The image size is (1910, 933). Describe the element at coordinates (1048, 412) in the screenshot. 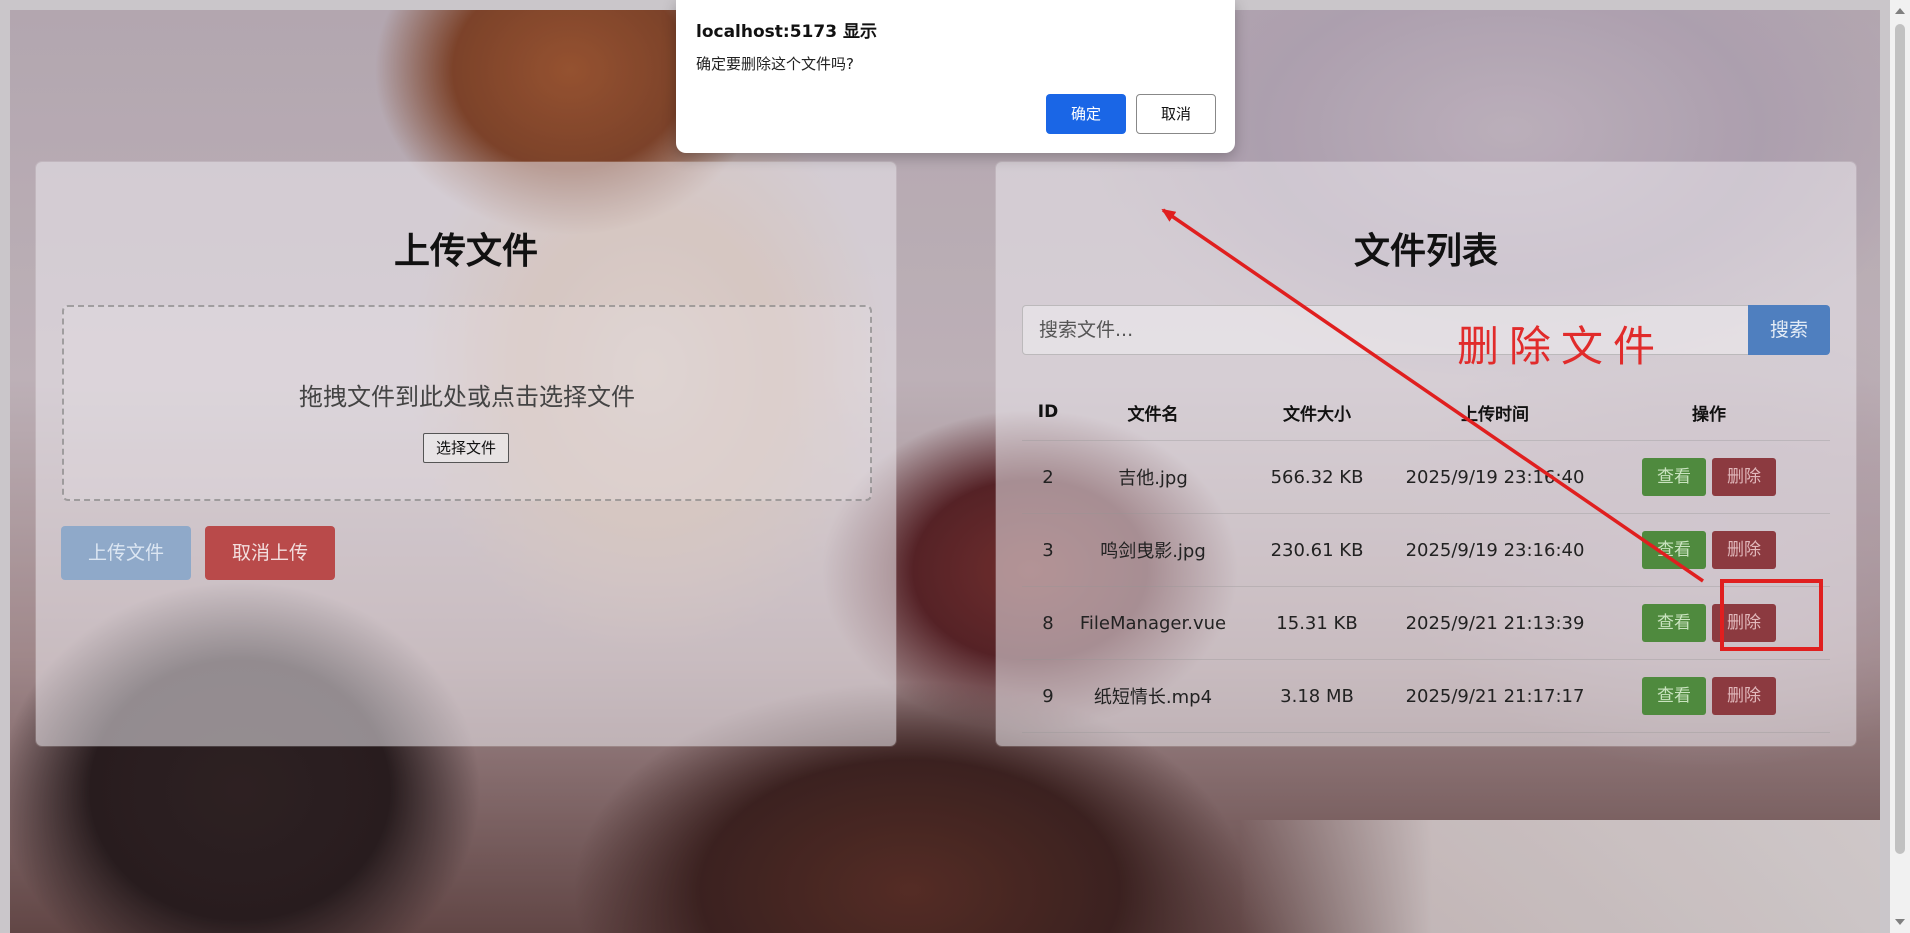

I see `column-header-id: ID` at that location.